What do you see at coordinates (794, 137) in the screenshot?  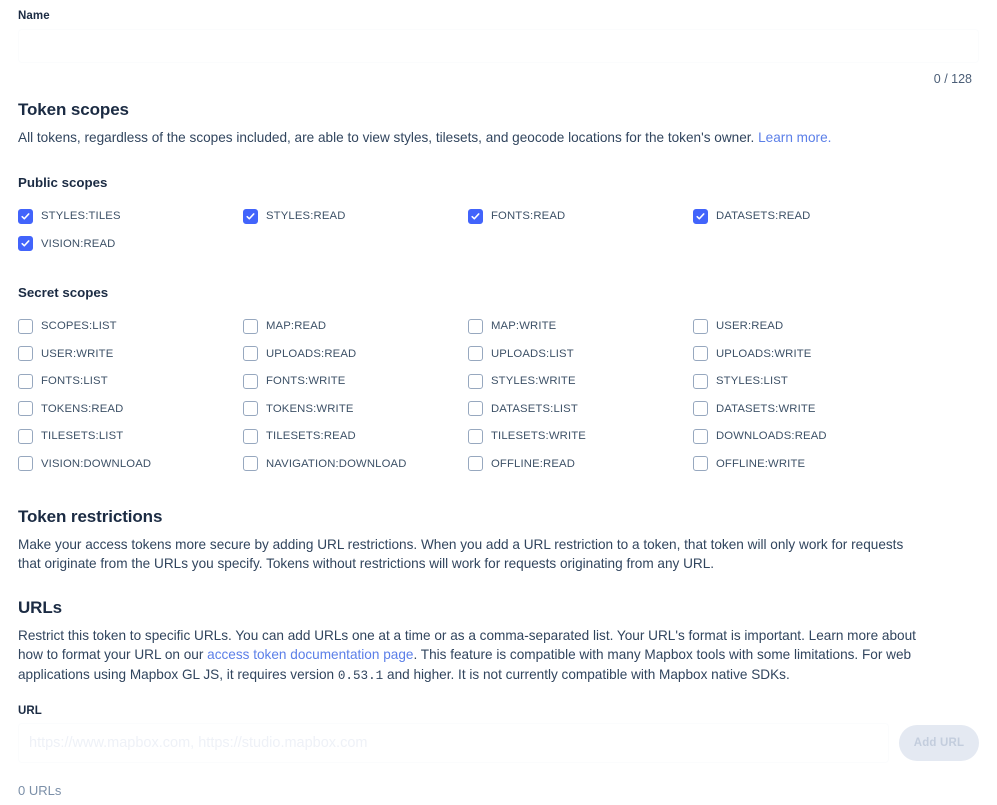 I see `learn-more-link: Learn more.` at bounding box center [794, 137].